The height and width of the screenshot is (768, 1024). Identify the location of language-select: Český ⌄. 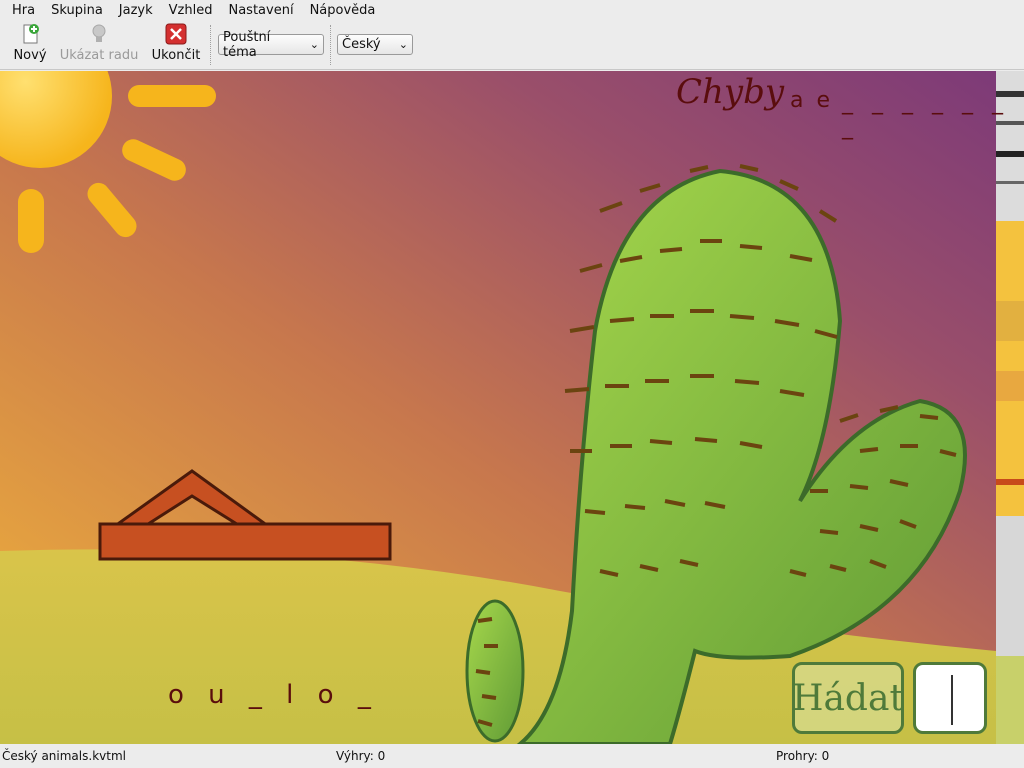
(375, 44).